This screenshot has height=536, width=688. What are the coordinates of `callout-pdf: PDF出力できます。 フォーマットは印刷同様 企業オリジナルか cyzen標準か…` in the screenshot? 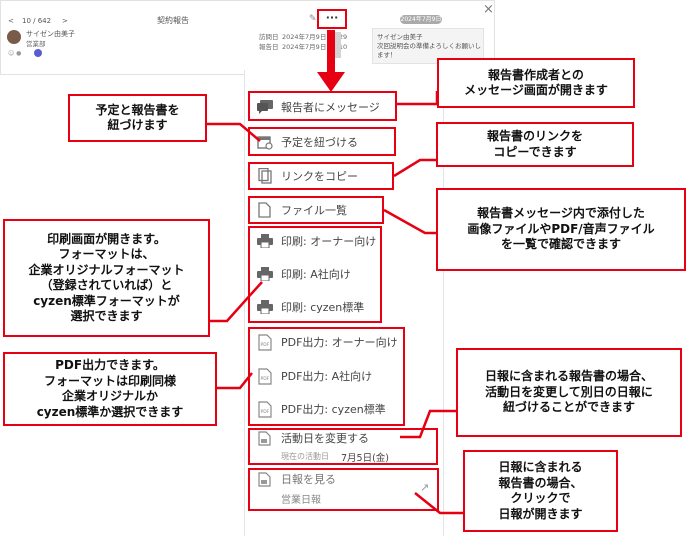 It's located at (110, 389).